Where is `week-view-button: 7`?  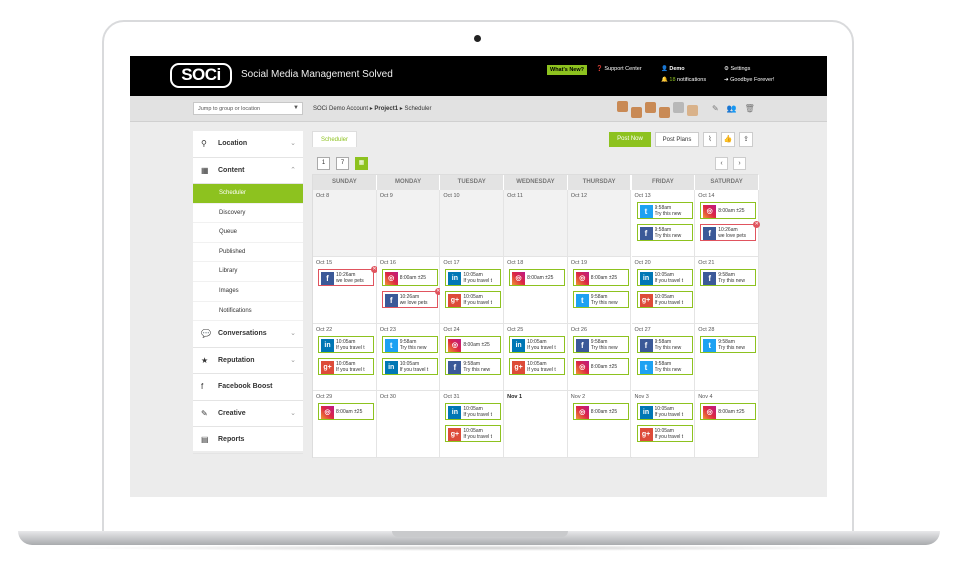
week-view-button: 7 is located at coordinates (342, 163).